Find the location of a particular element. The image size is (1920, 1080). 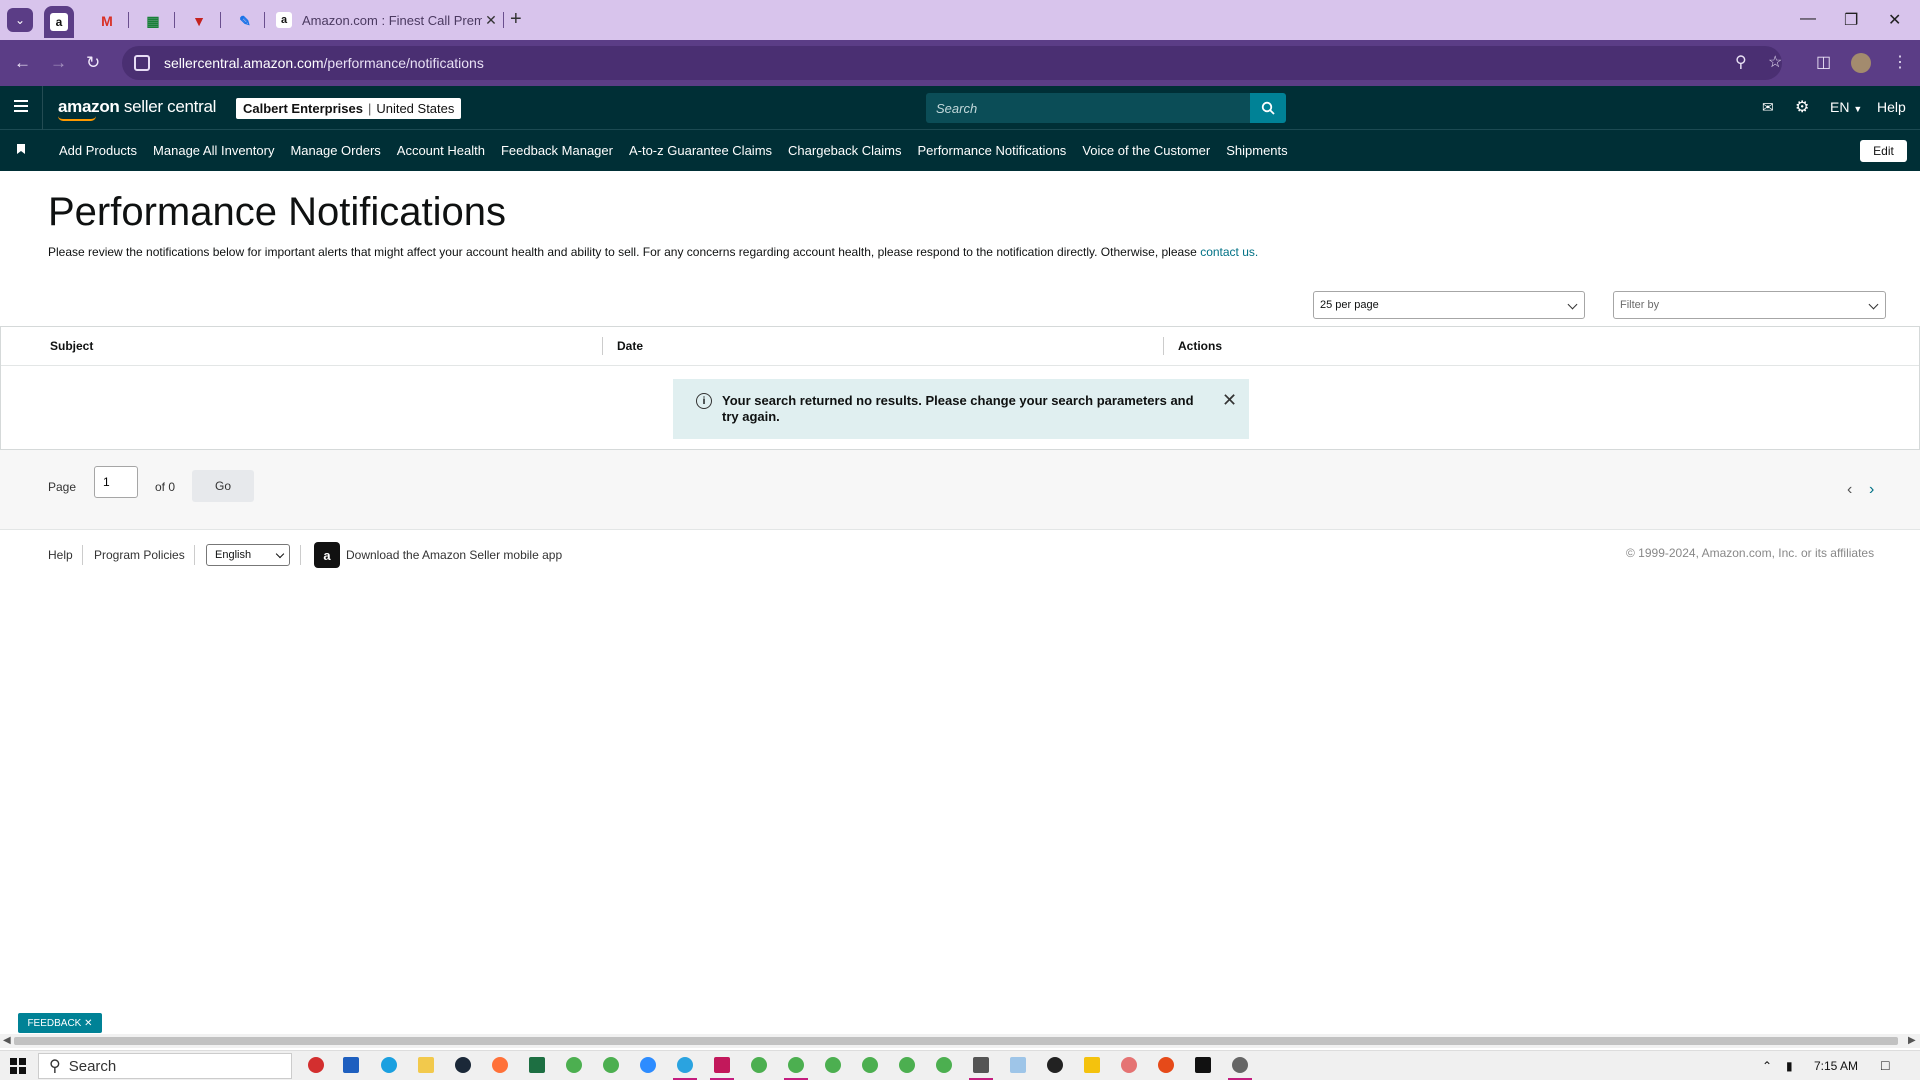

windows-start-icon is located at coordinates (18, 1066).